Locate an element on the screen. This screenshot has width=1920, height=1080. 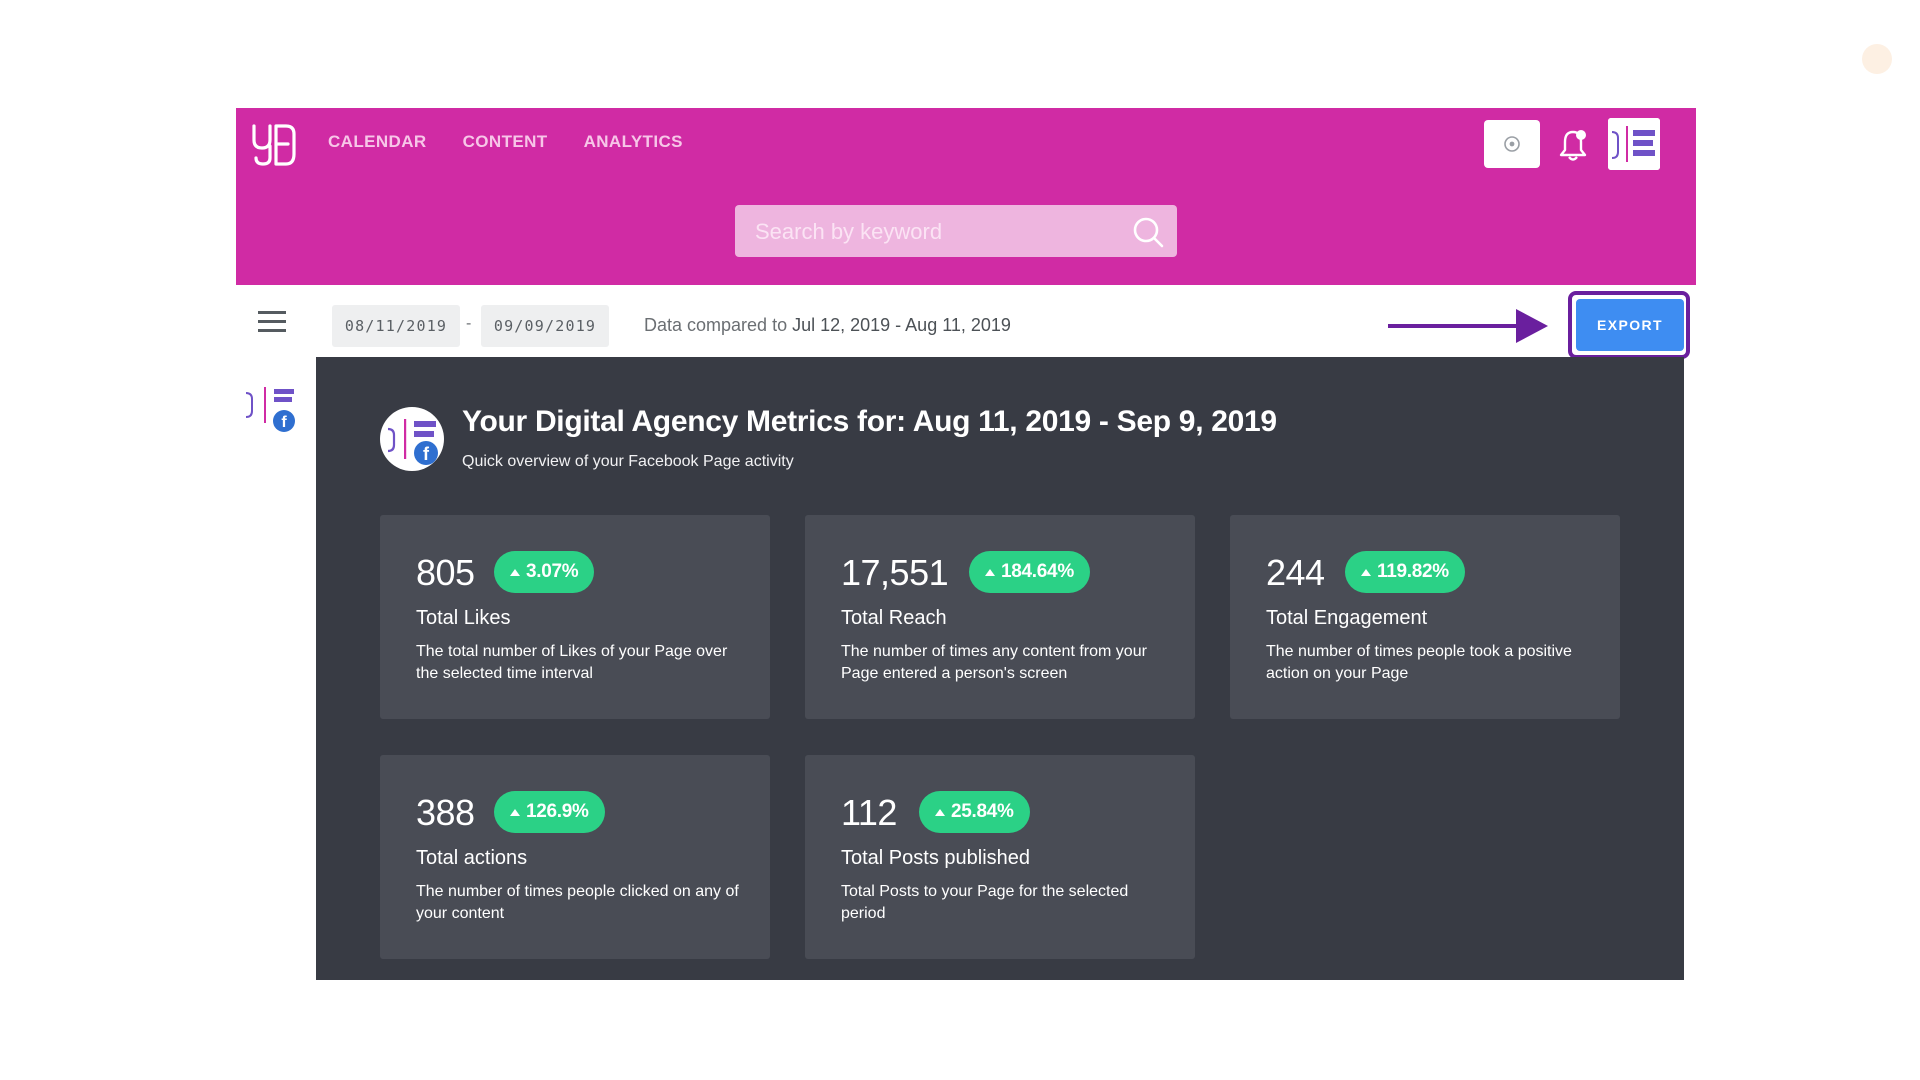
account-avatar is located at coordinates (1634, 144).